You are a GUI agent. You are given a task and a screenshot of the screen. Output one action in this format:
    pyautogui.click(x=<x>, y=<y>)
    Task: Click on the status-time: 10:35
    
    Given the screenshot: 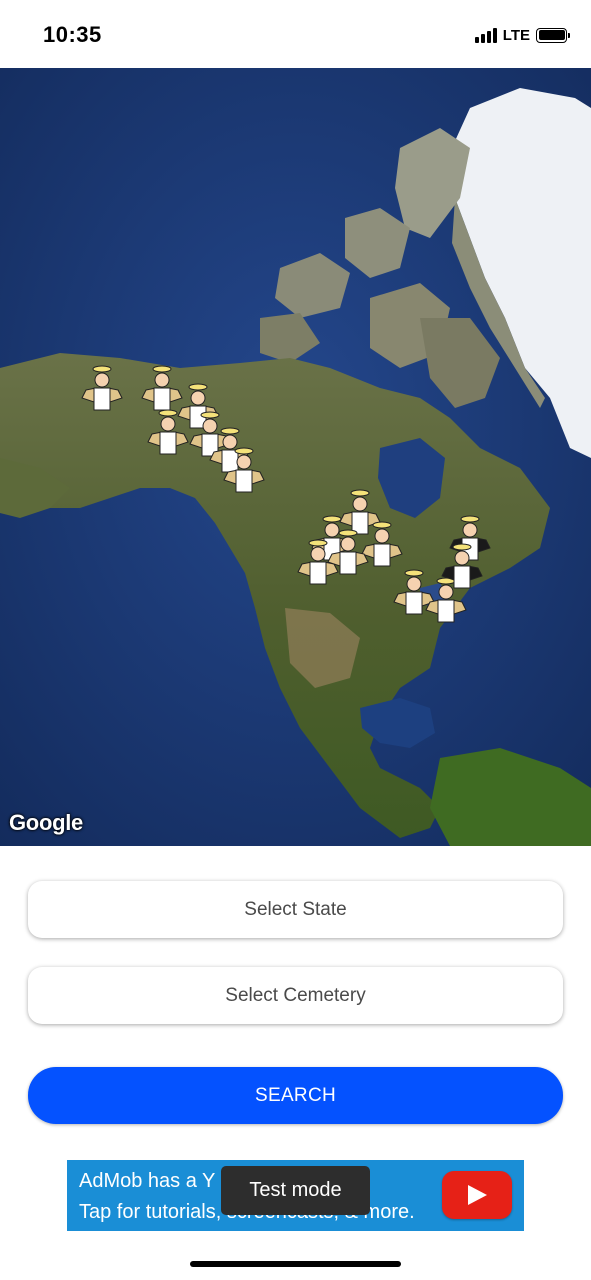 What is the action you would take?
    pyautogui.click(x=72, y=34)
    